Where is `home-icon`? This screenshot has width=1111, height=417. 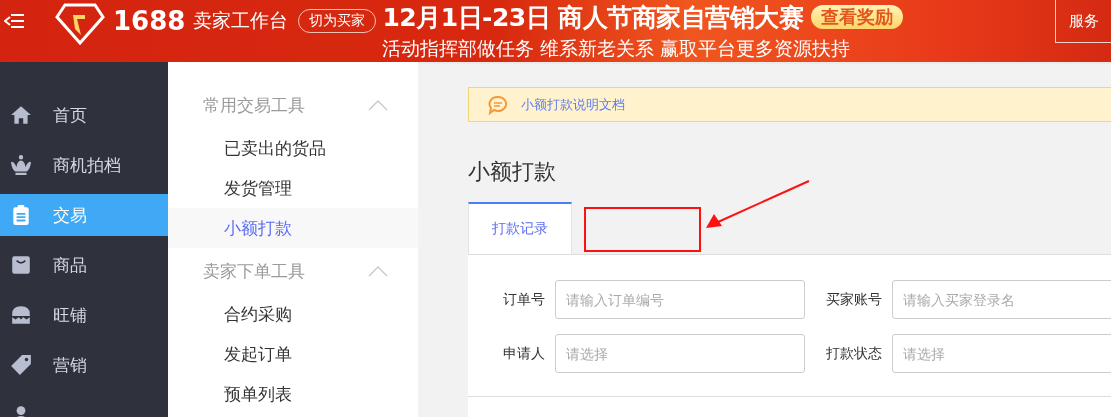
home-icon is located at coordinates (21, 115).